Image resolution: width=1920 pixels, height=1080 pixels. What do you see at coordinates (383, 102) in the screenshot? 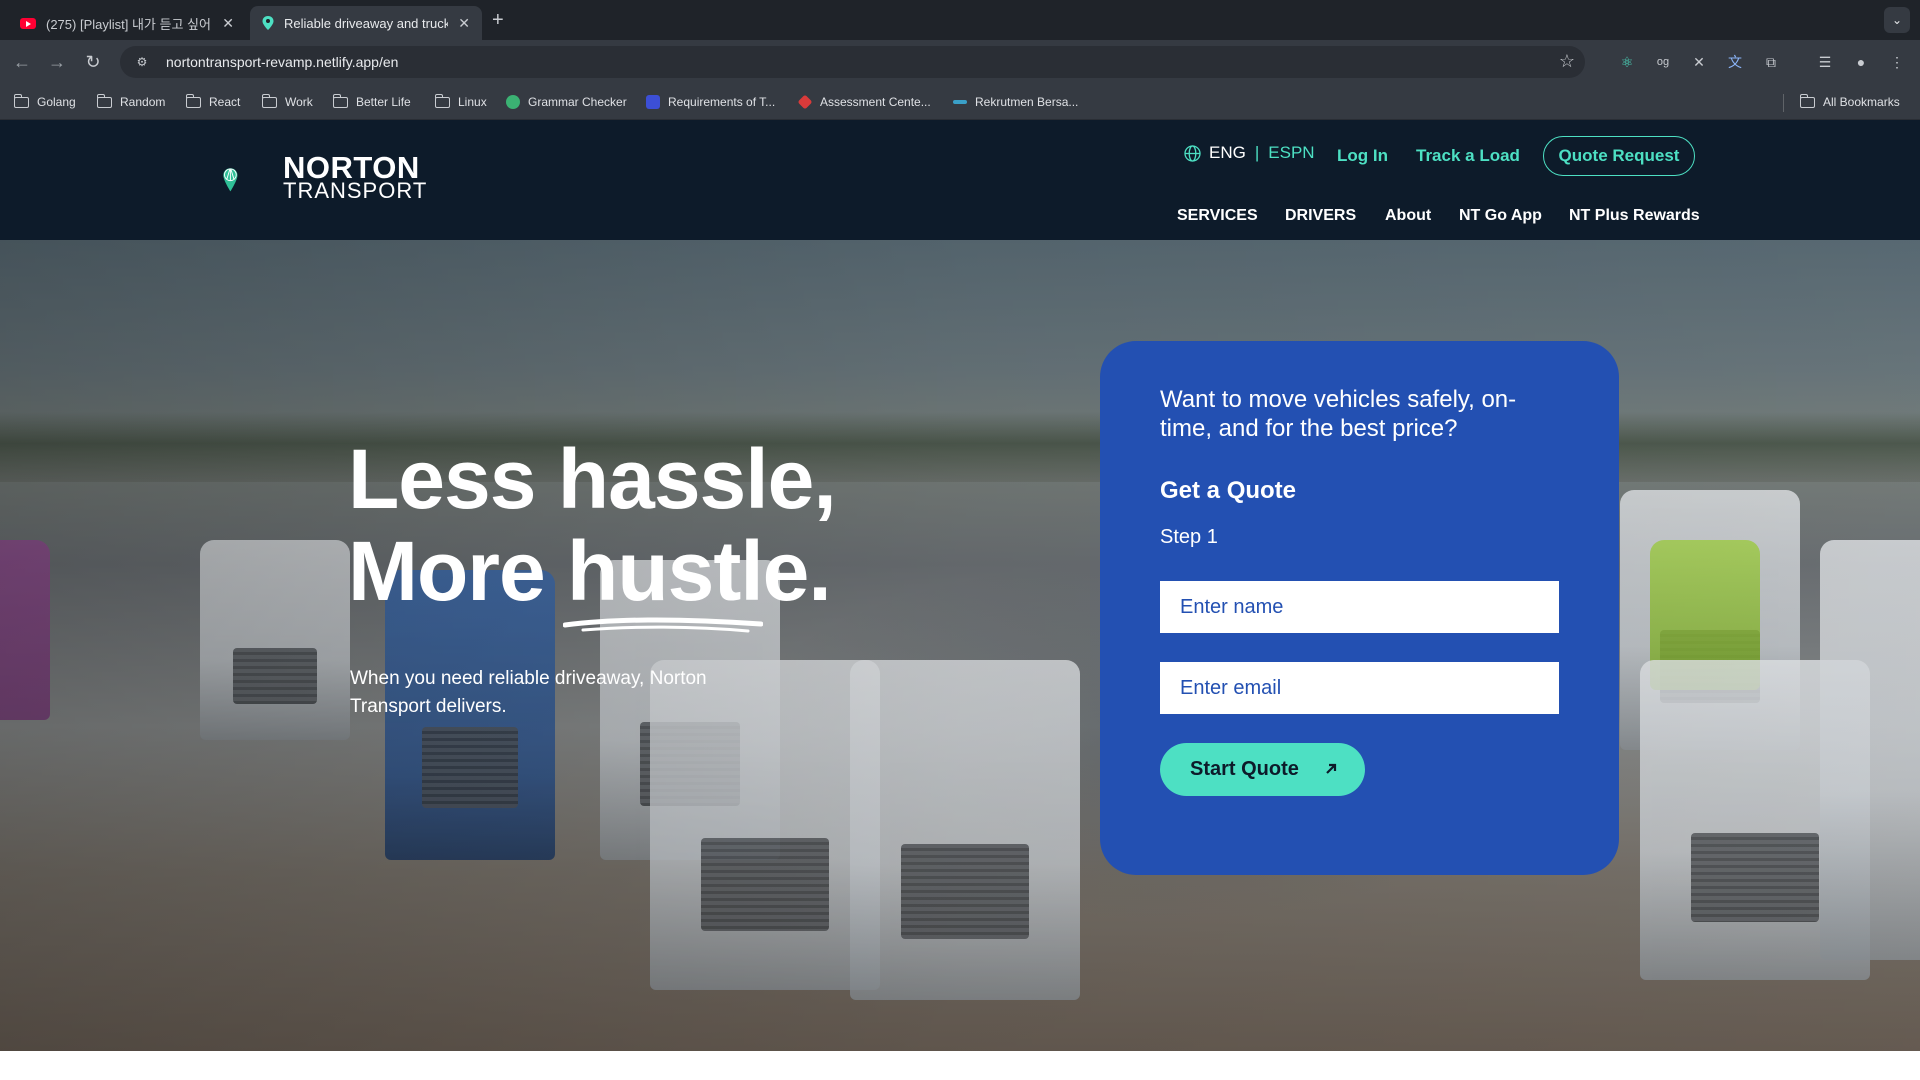
I see `bookmark-label: Better Life` at bounding box center [383, 102].